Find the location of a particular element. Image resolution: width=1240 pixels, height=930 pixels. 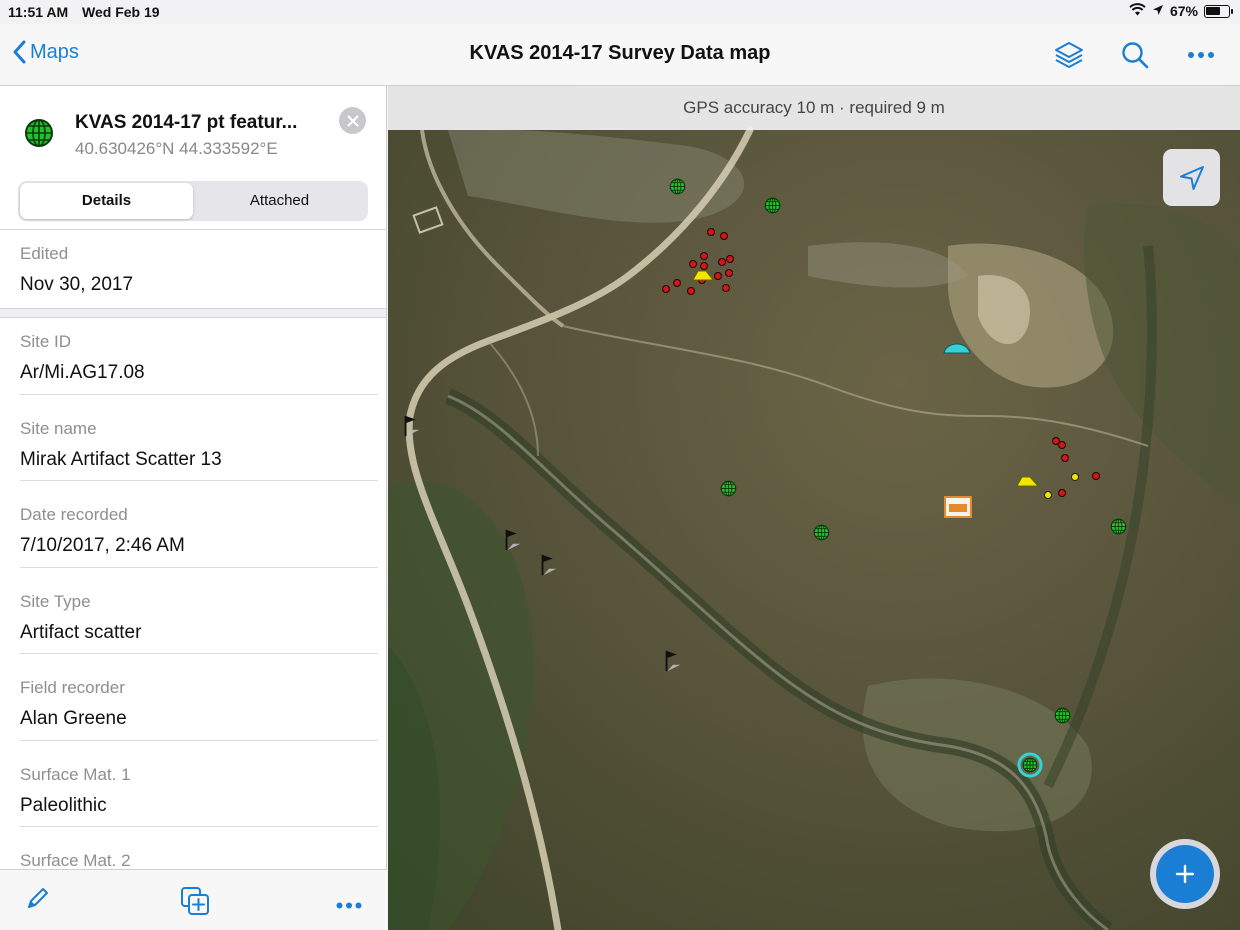

status-date: Wed Feb 19 is located at coordinates (121, 12).